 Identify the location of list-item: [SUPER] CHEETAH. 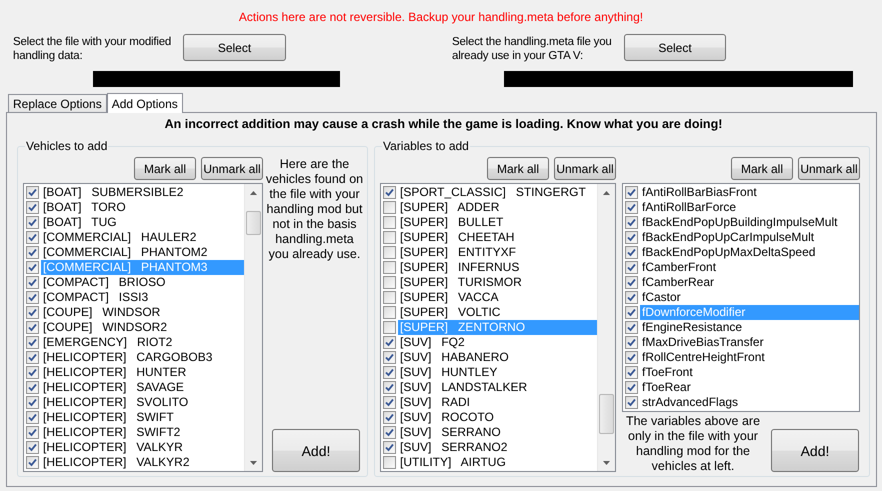
(497, 237).